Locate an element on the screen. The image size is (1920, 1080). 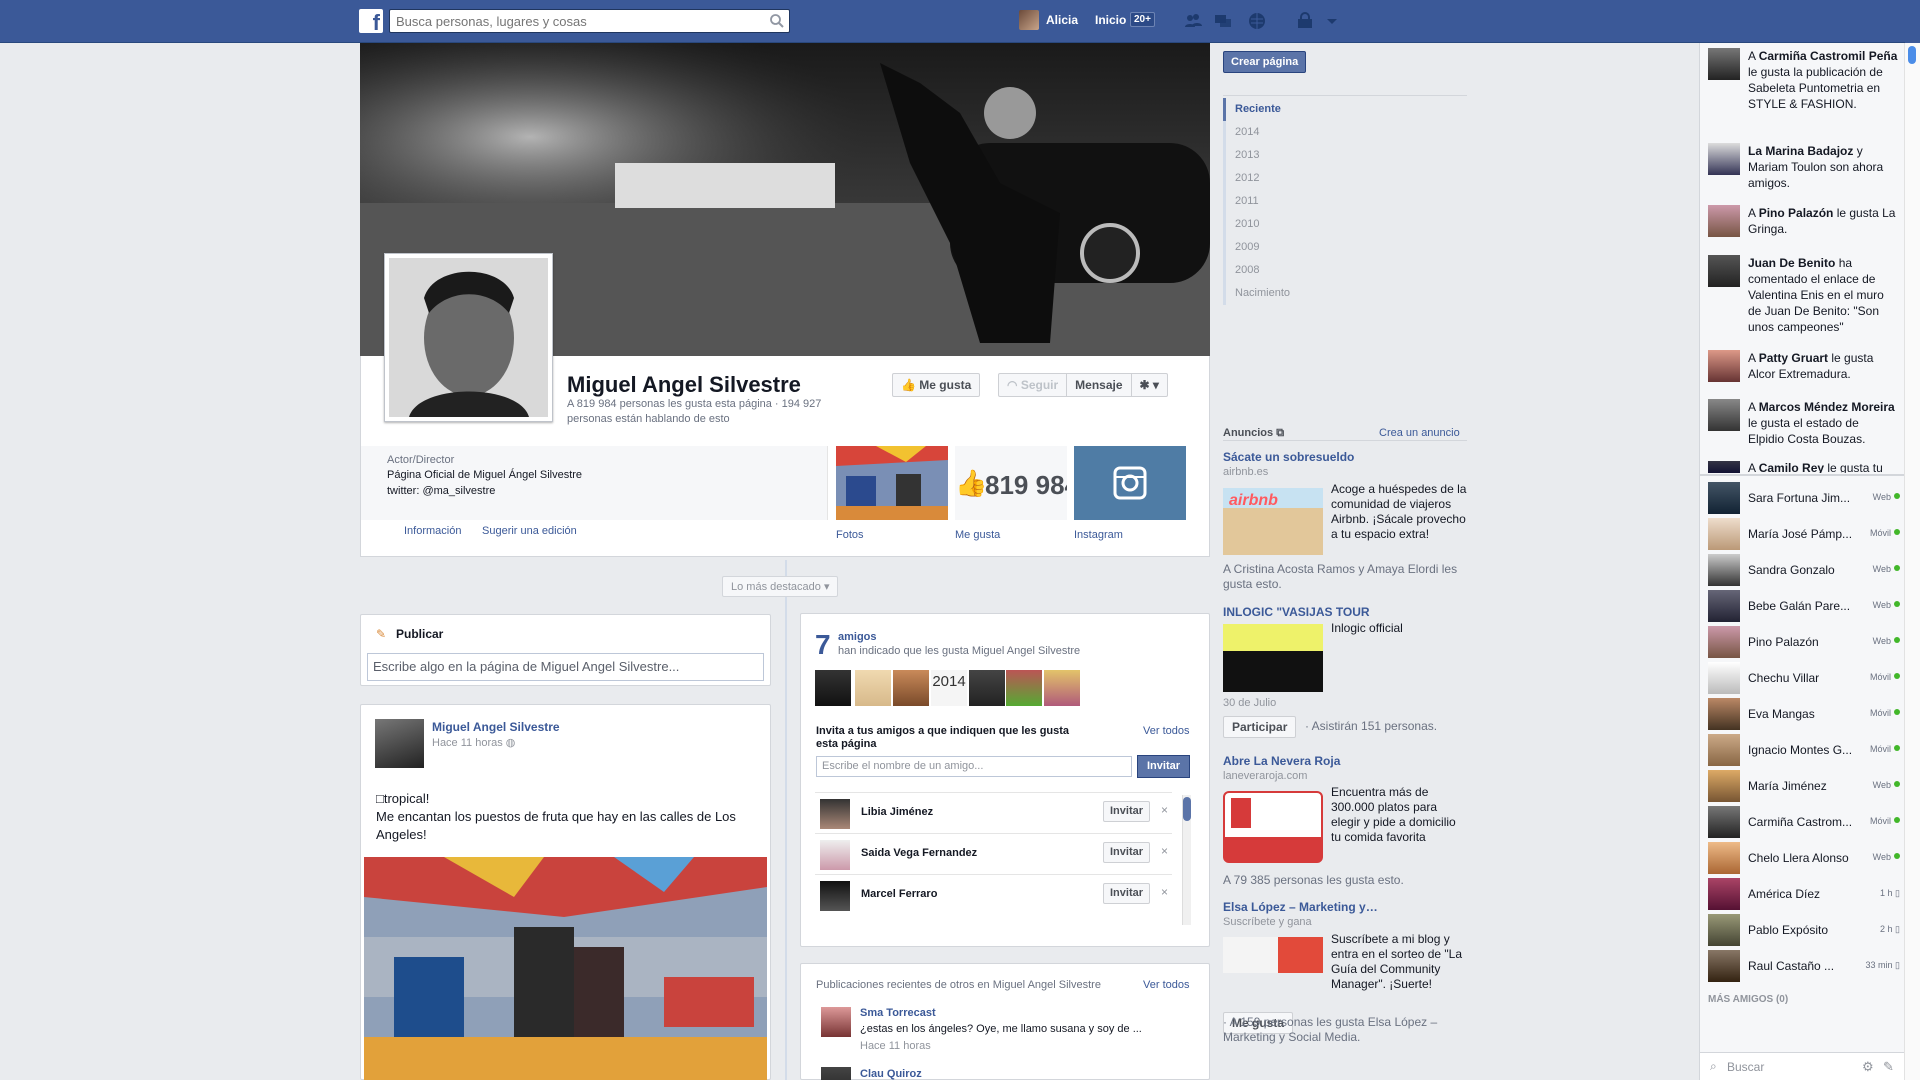
ticker-story-clipped: A Camilo Rey le gusta tu is located at coordinates (1802, 466).